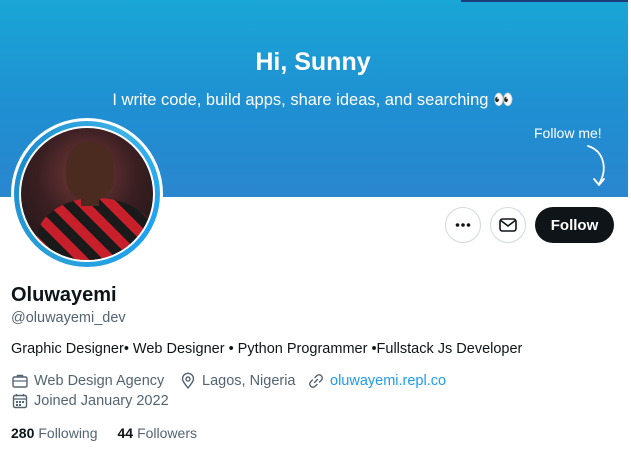 This screenshot has width=631, height=454. Describe the element at coordinates (596, 165) in the screenshot. I see `curved-arrow-icon` at that location.